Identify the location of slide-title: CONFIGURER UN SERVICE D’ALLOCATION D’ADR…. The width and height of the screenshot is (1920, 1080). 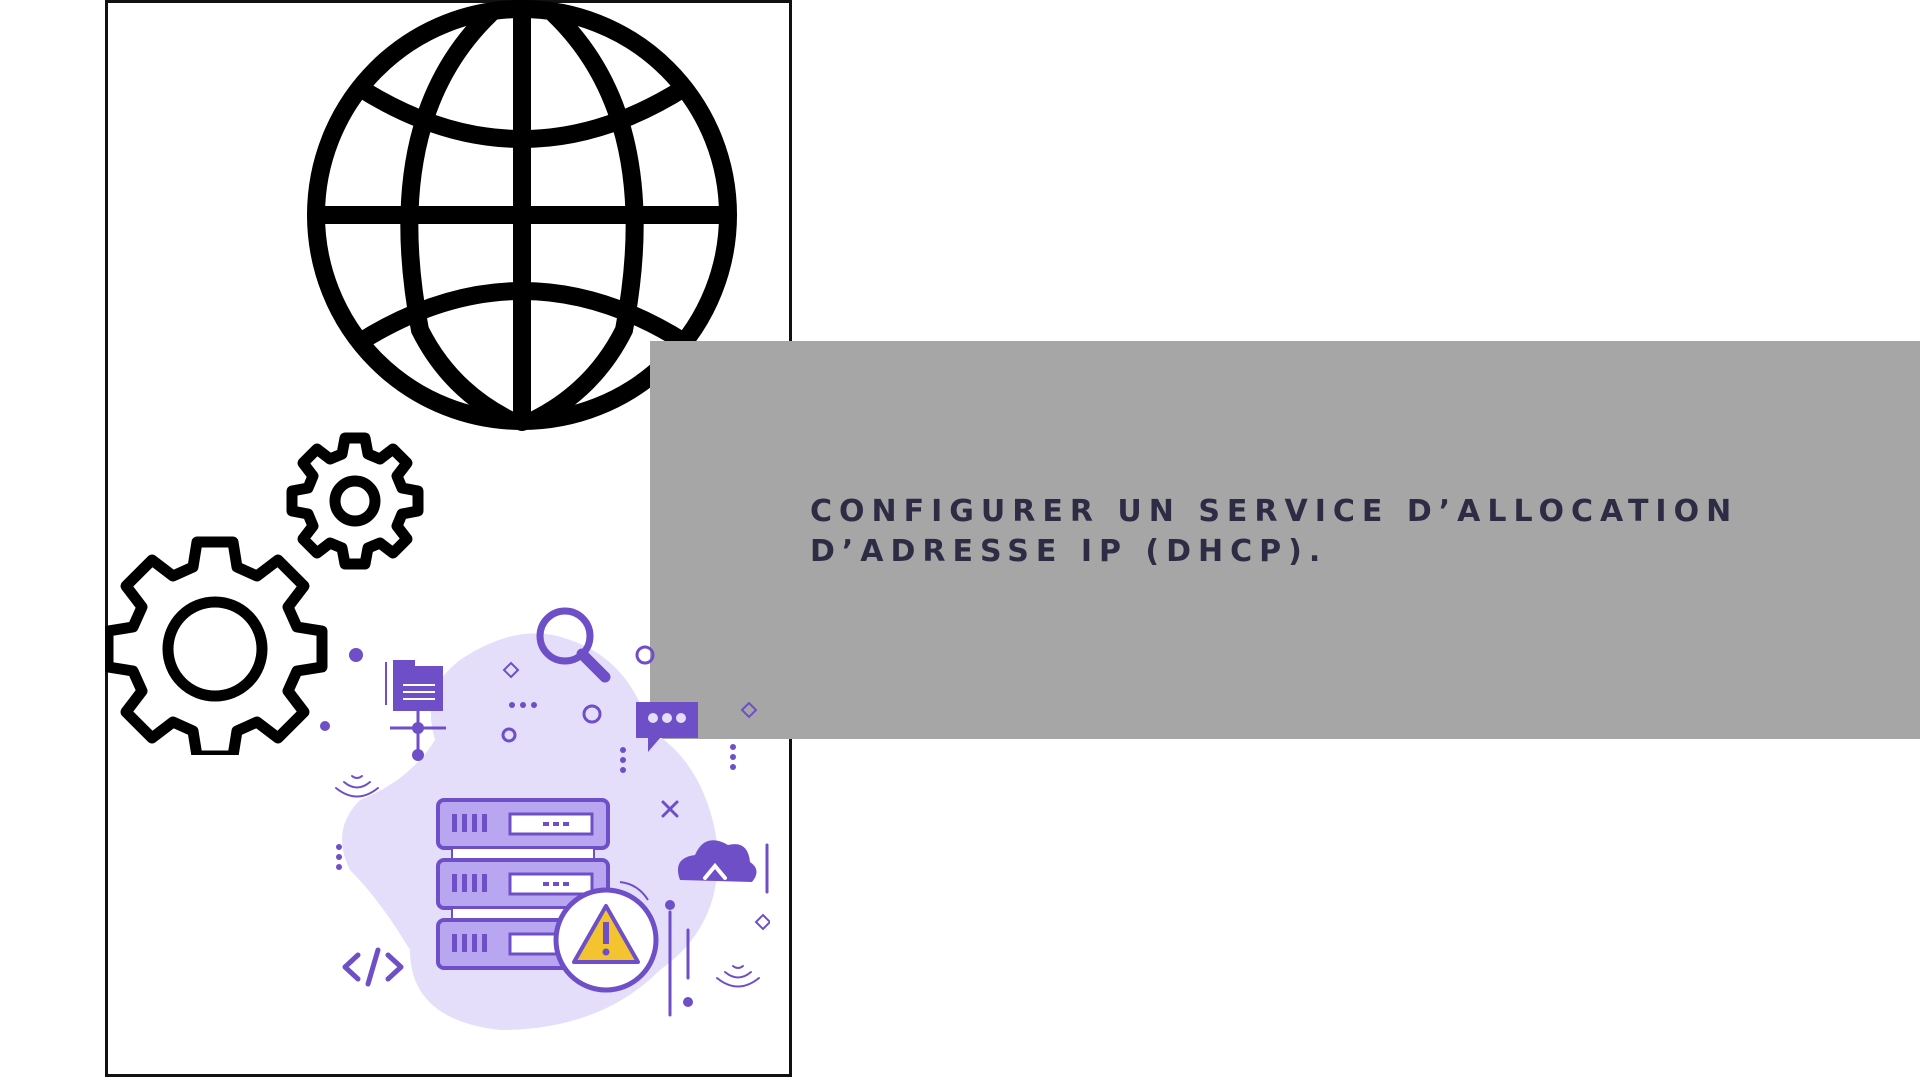
(1310, 532).